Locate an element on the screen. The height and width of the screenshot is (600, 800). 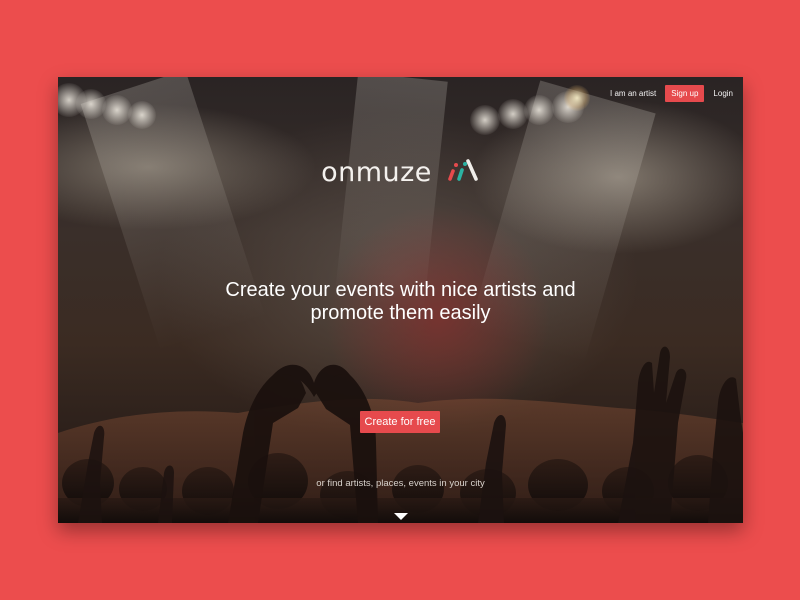
top-nav: I am an artist Sign up Login is located at coordinates (671, 93).